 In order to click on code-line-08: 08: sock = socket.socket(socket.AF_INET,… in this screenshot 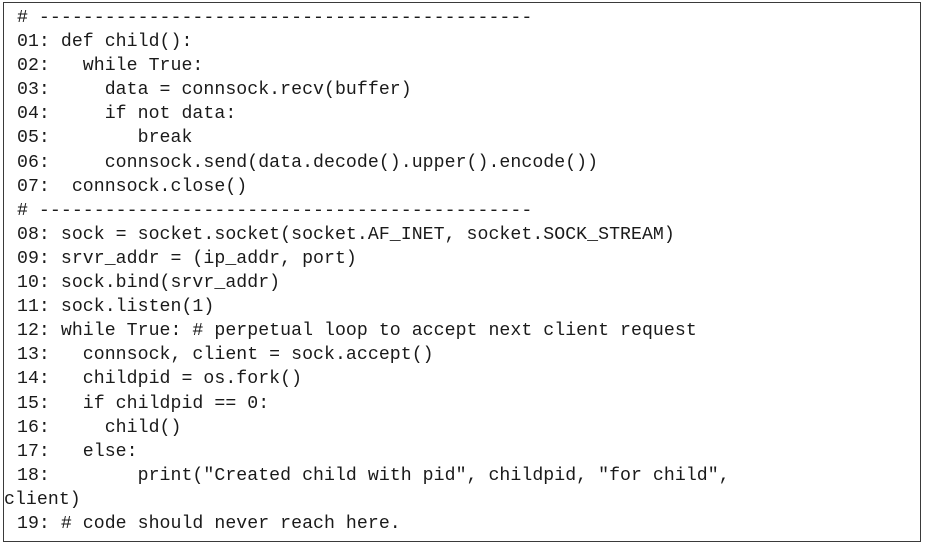, I will do `click(346, 234)`.